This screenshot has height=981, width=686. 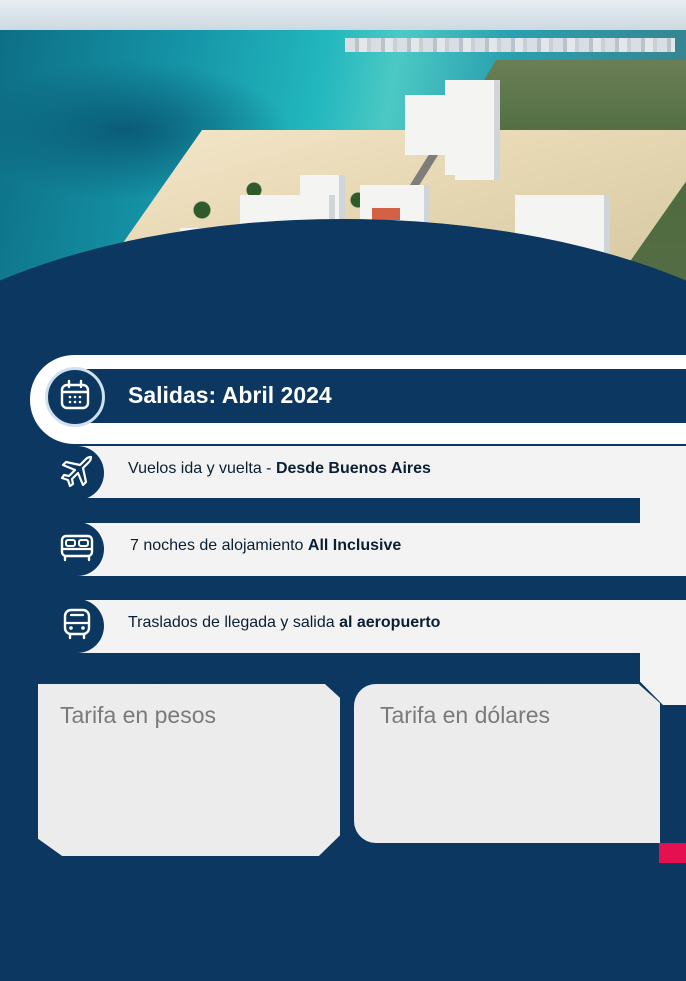 What do you see at coordinates (202, 468) in the screenshot?
I see `flights-text-regular: Vuelos ida y vuelta -` at bounding box center [202, 468].